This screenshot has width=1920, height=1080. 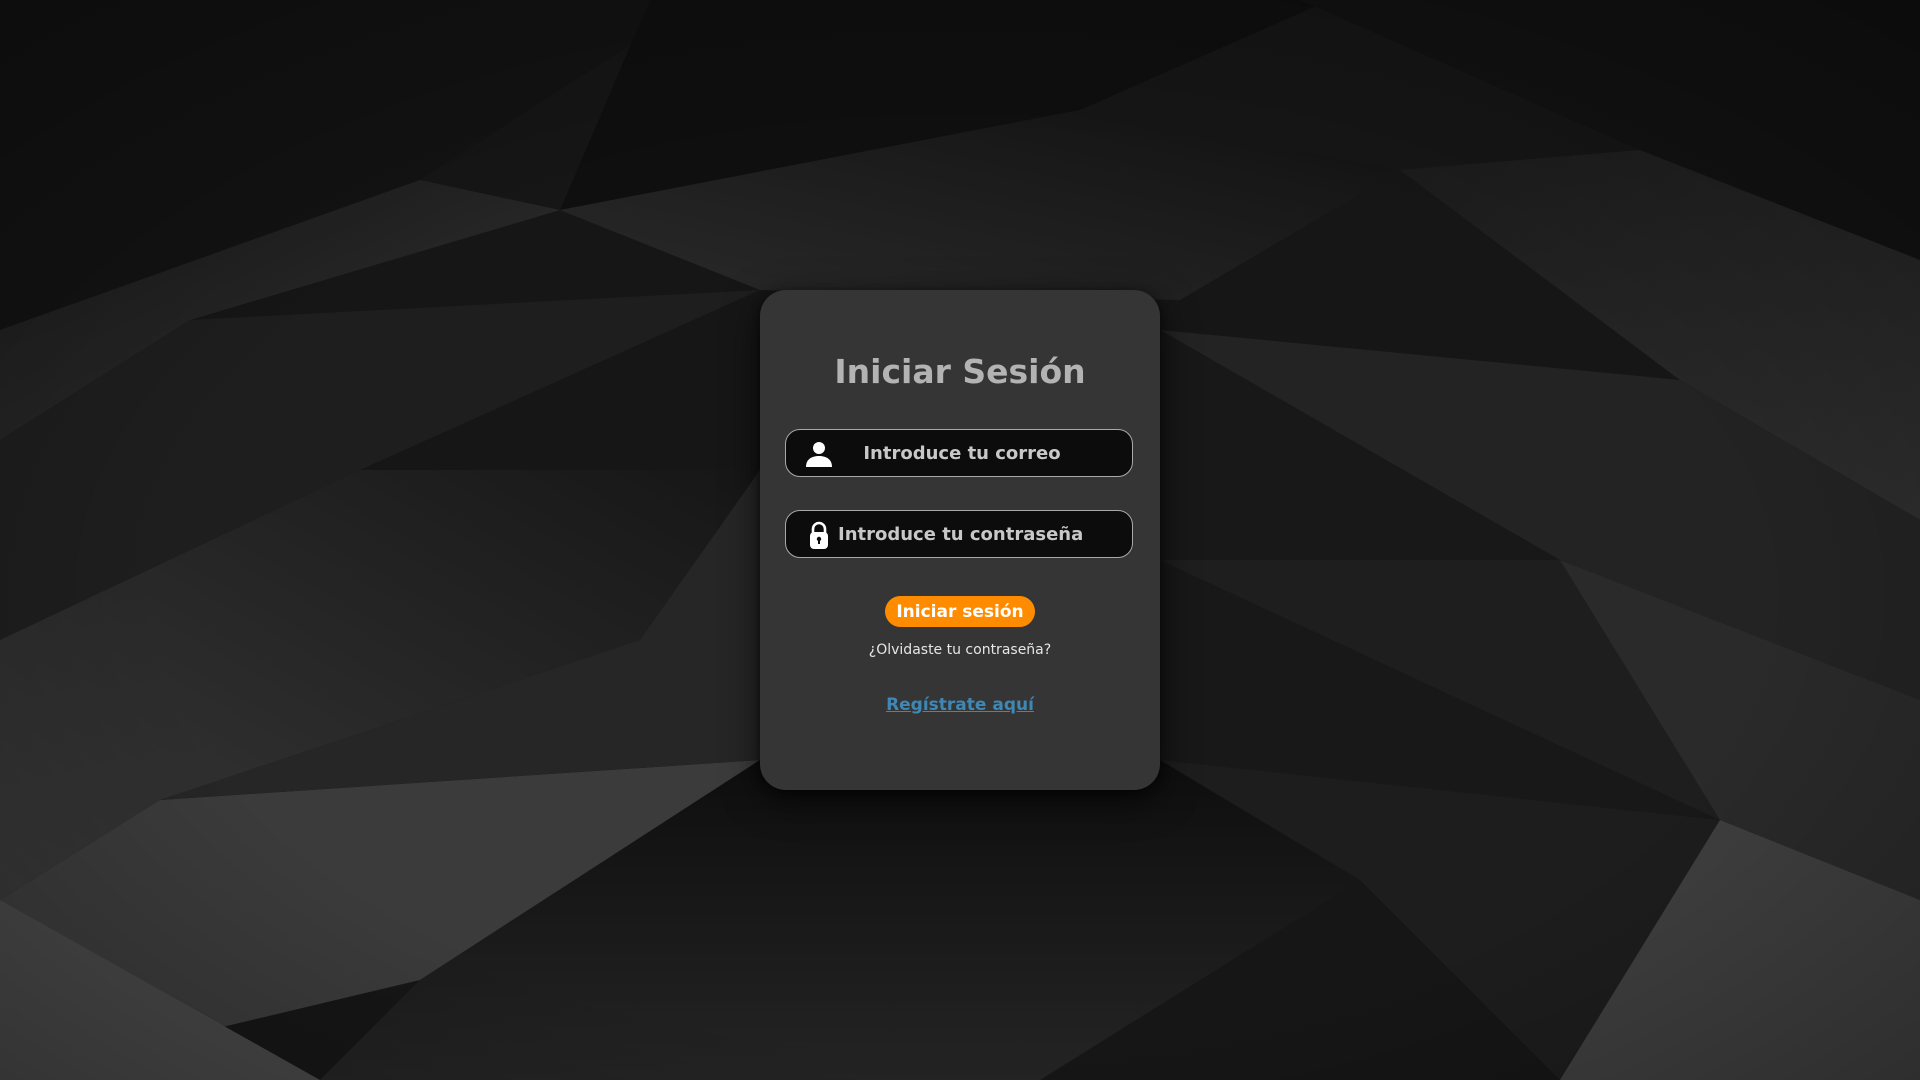 What do you see at coordinates (962, 453) in the screenshot?
I see `email-input` at bounding box center [962, 453].